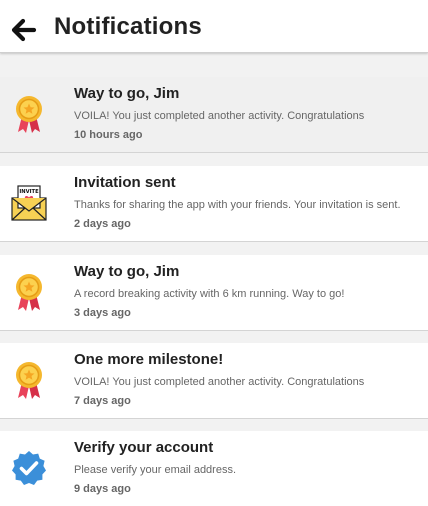 The height and width of the screenshot is (506, 428). Describe the element at coordinates (29, 192) in the screenshot. I see `invite-label: INVITE` at that location.